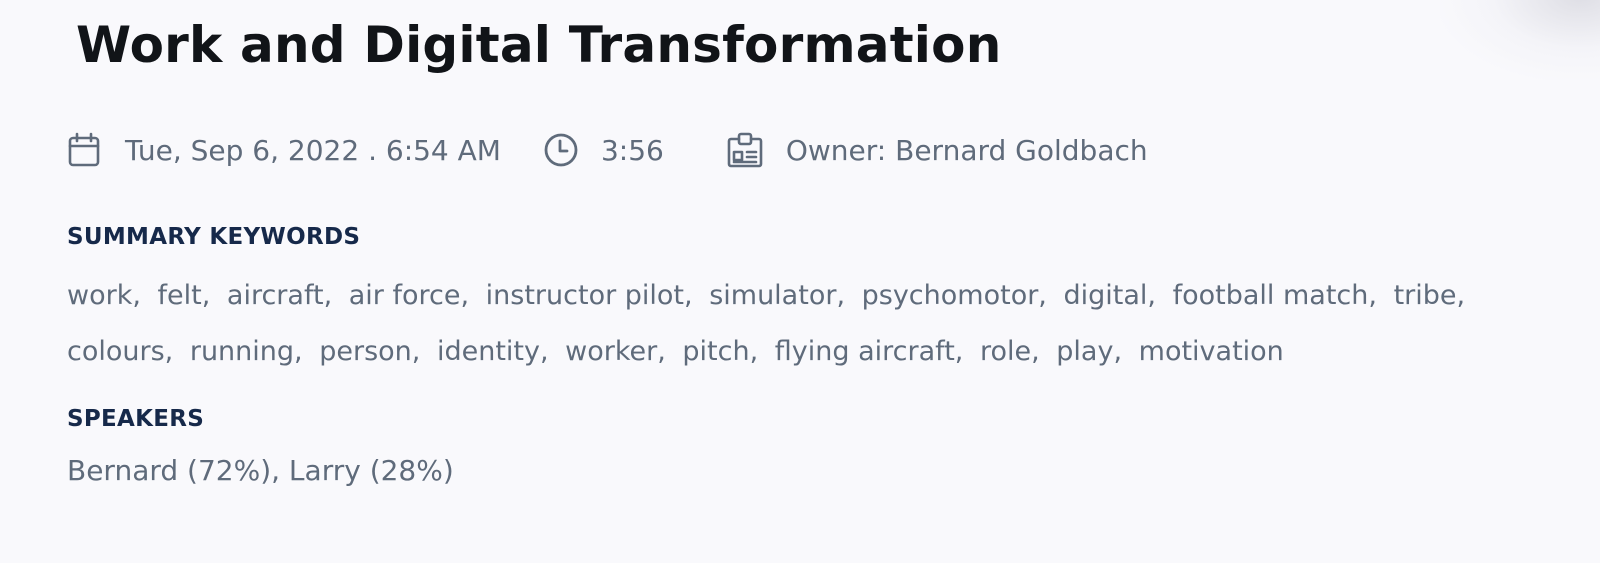  What do you see at coordinates (279, 295) in the screenshot?
I see `keyword: aircraft,` at bounding box center [279, 295].